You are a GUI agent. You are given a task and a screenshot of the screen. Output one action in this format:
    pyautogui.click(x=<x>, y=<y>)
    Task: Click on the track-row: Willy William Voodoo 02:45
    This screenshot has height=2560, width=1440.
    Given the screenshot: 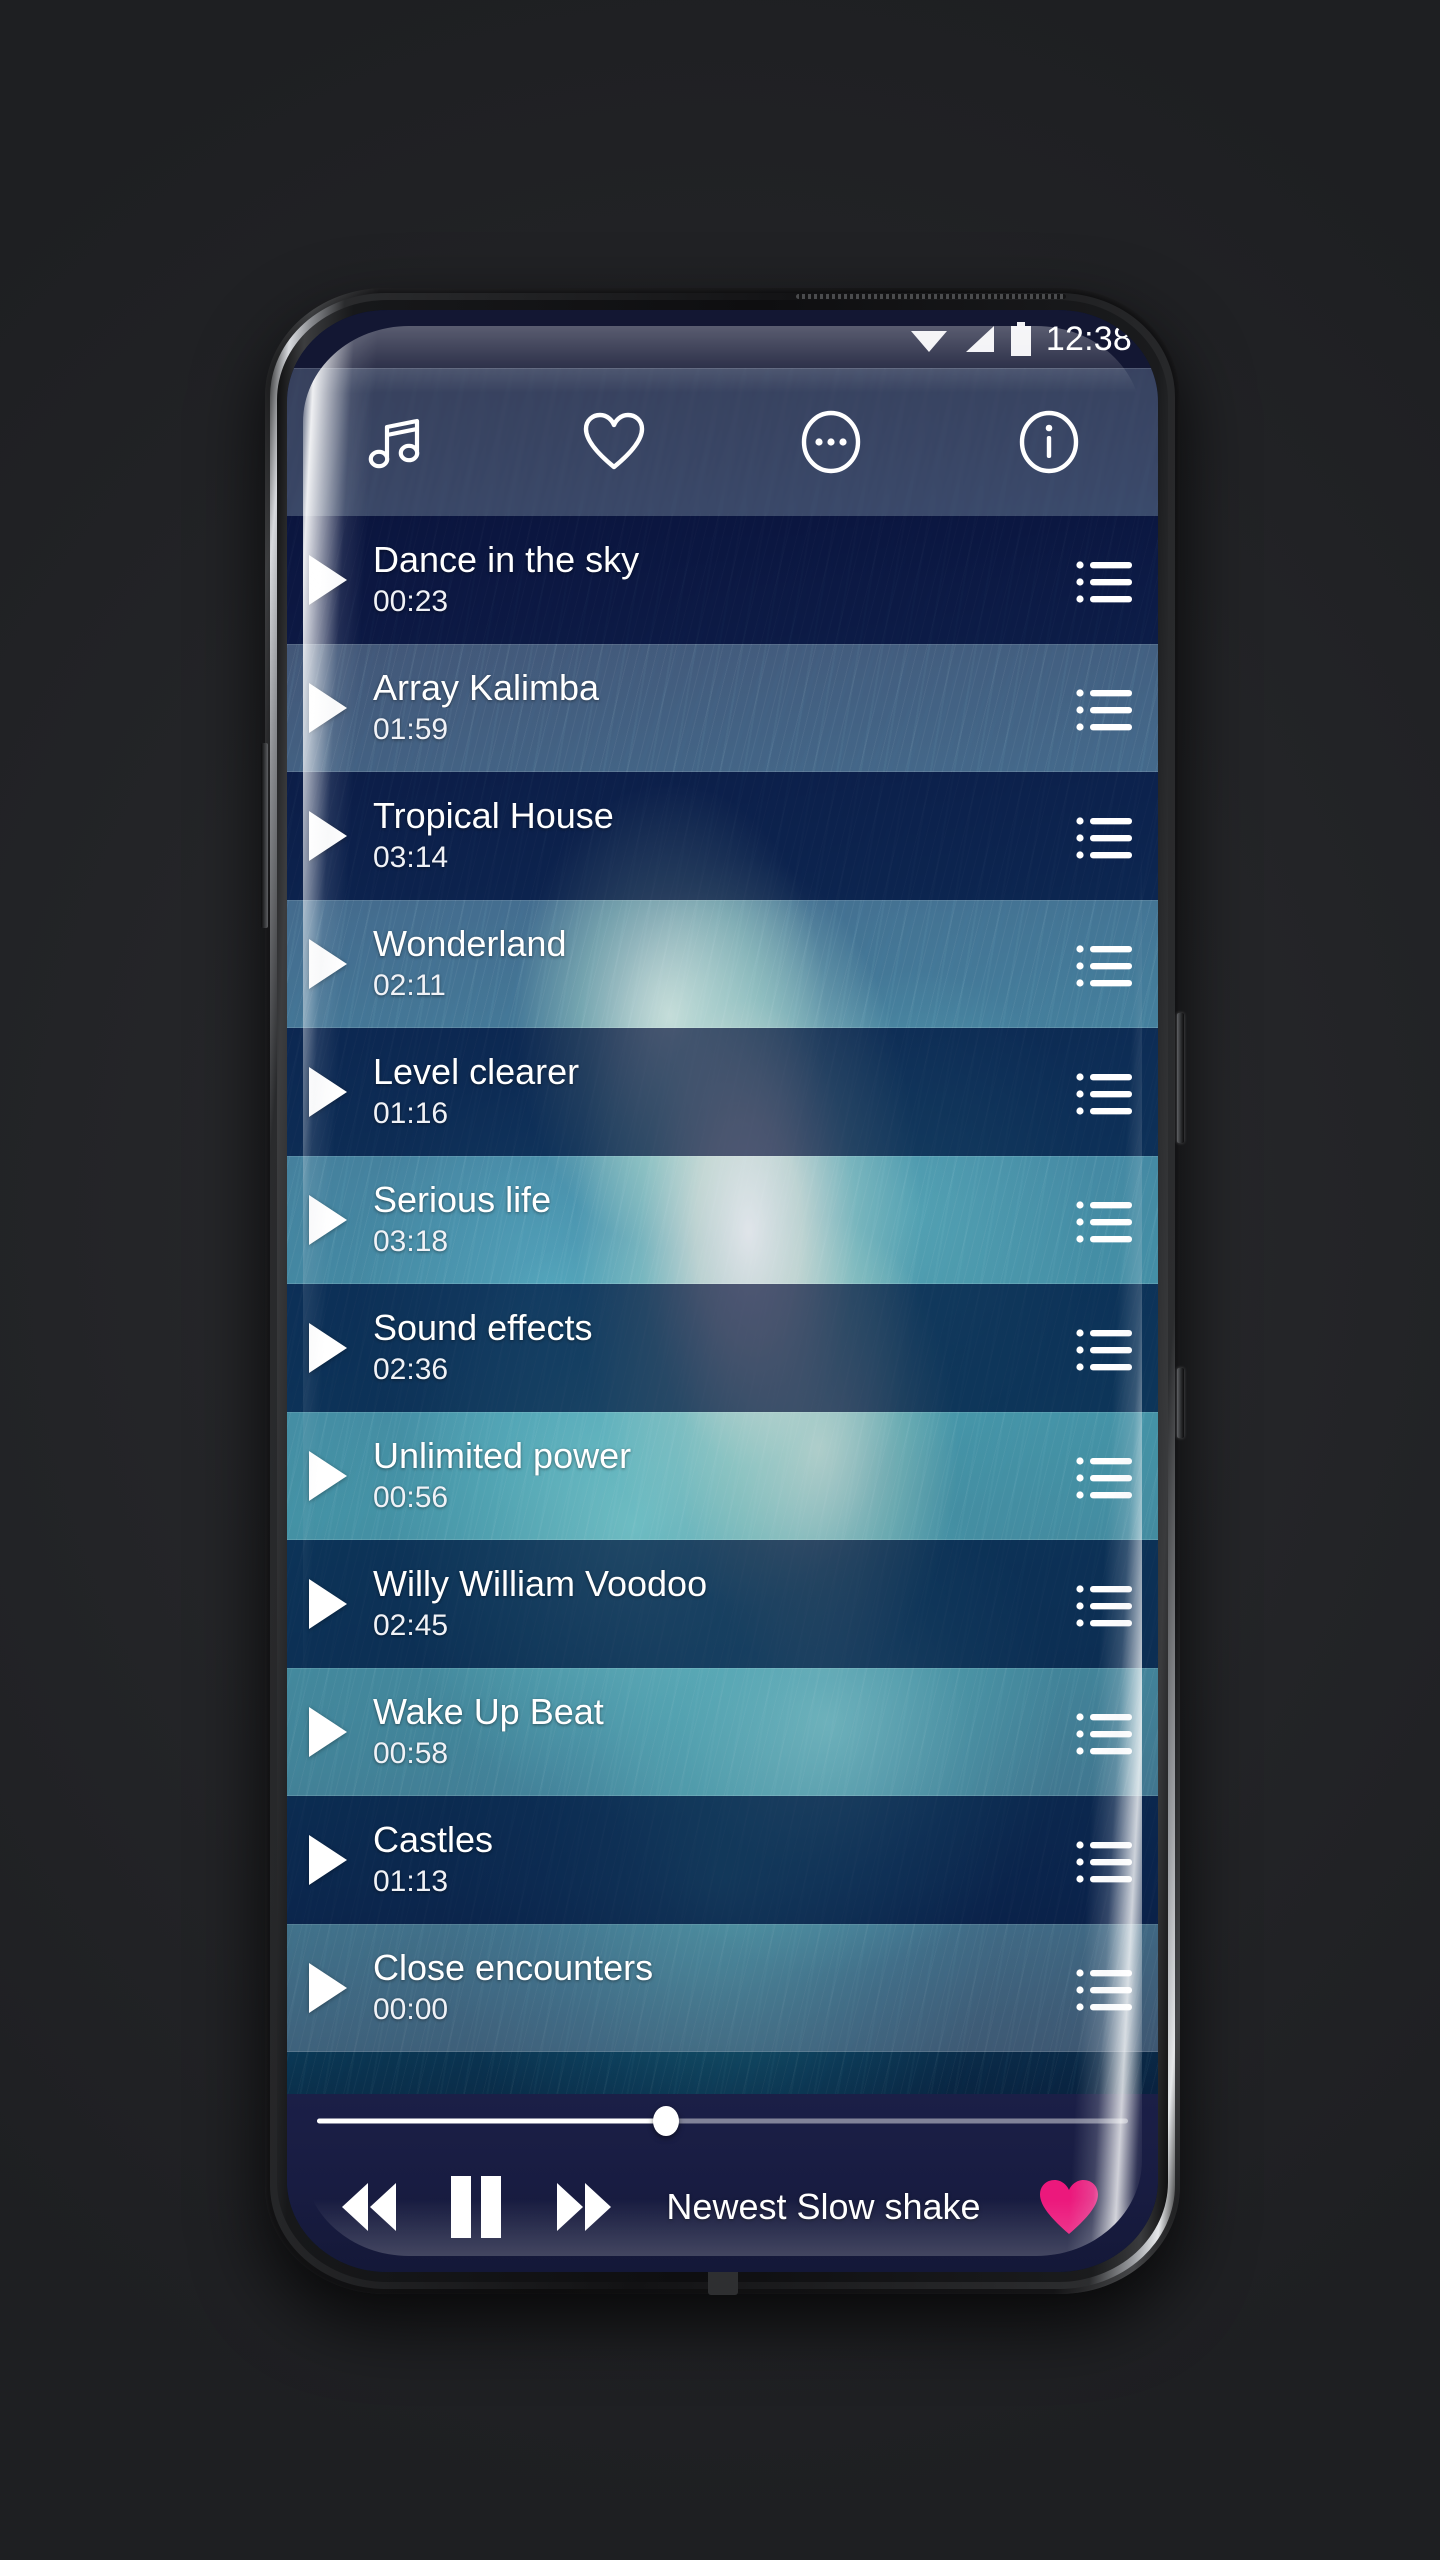 What is the action you would take?
    pyautogui.click(x=722, y=1604)
    